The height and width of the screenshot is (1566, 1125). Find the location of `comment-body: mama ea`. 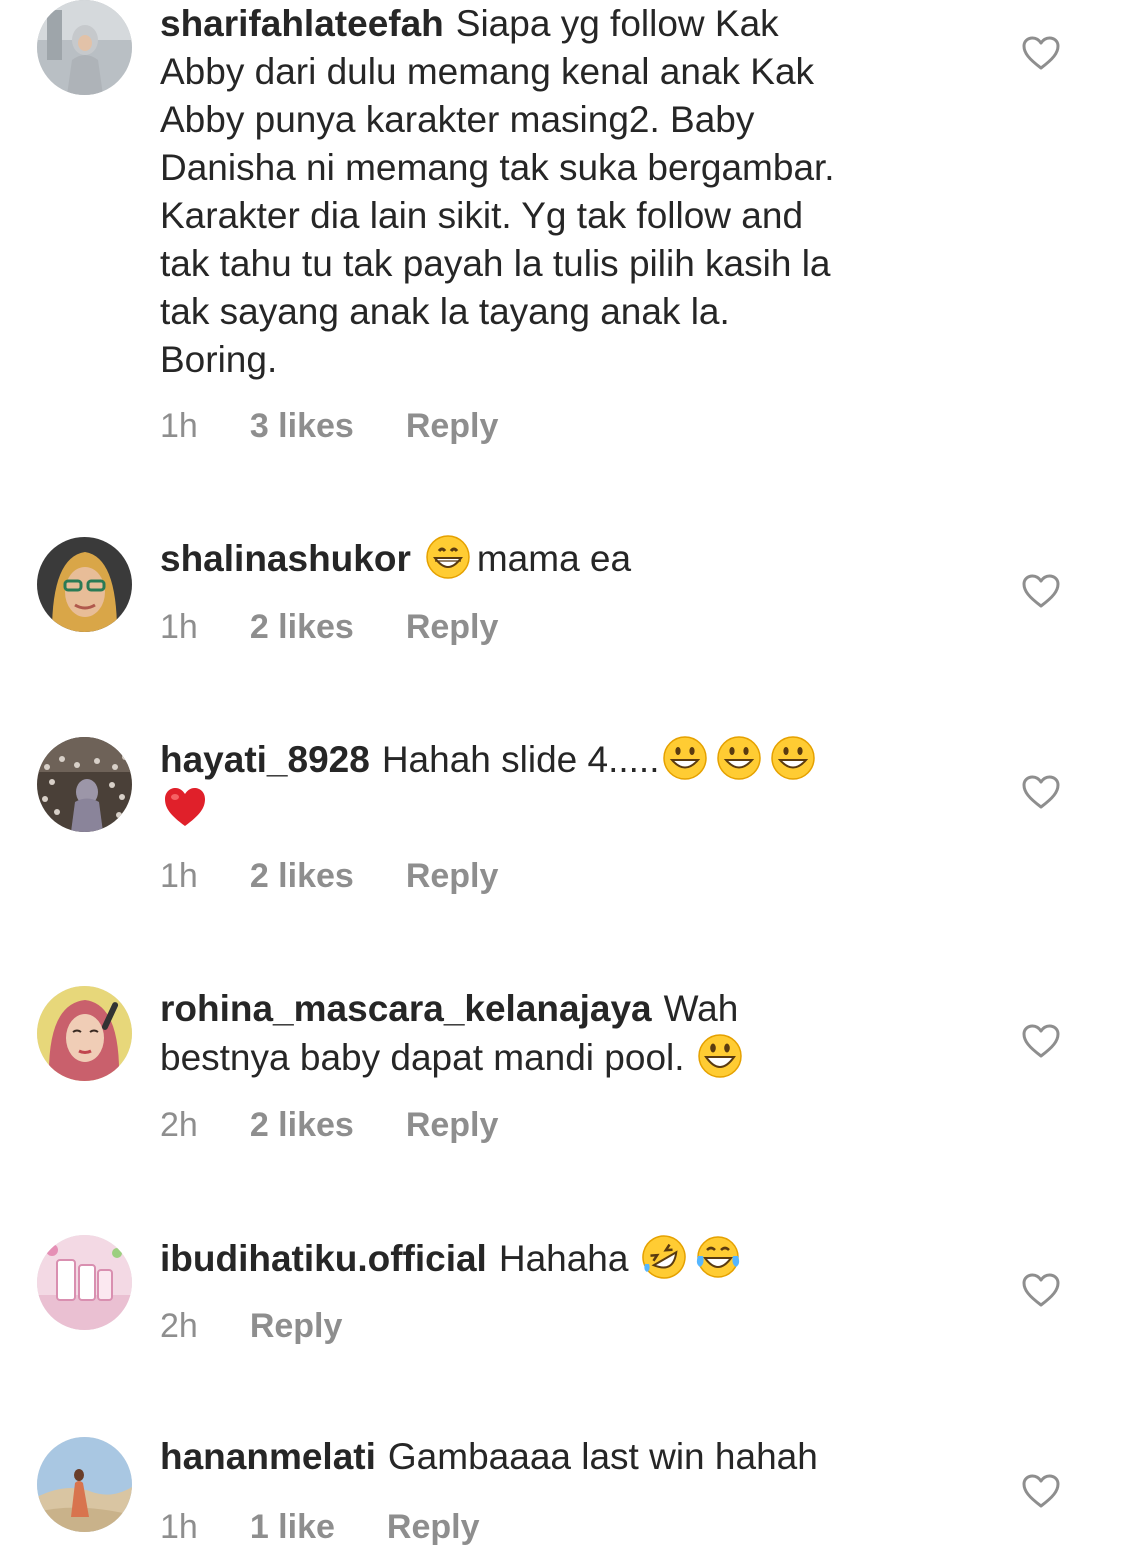

comment-body: mama ea is located at coordinates (554, 558).